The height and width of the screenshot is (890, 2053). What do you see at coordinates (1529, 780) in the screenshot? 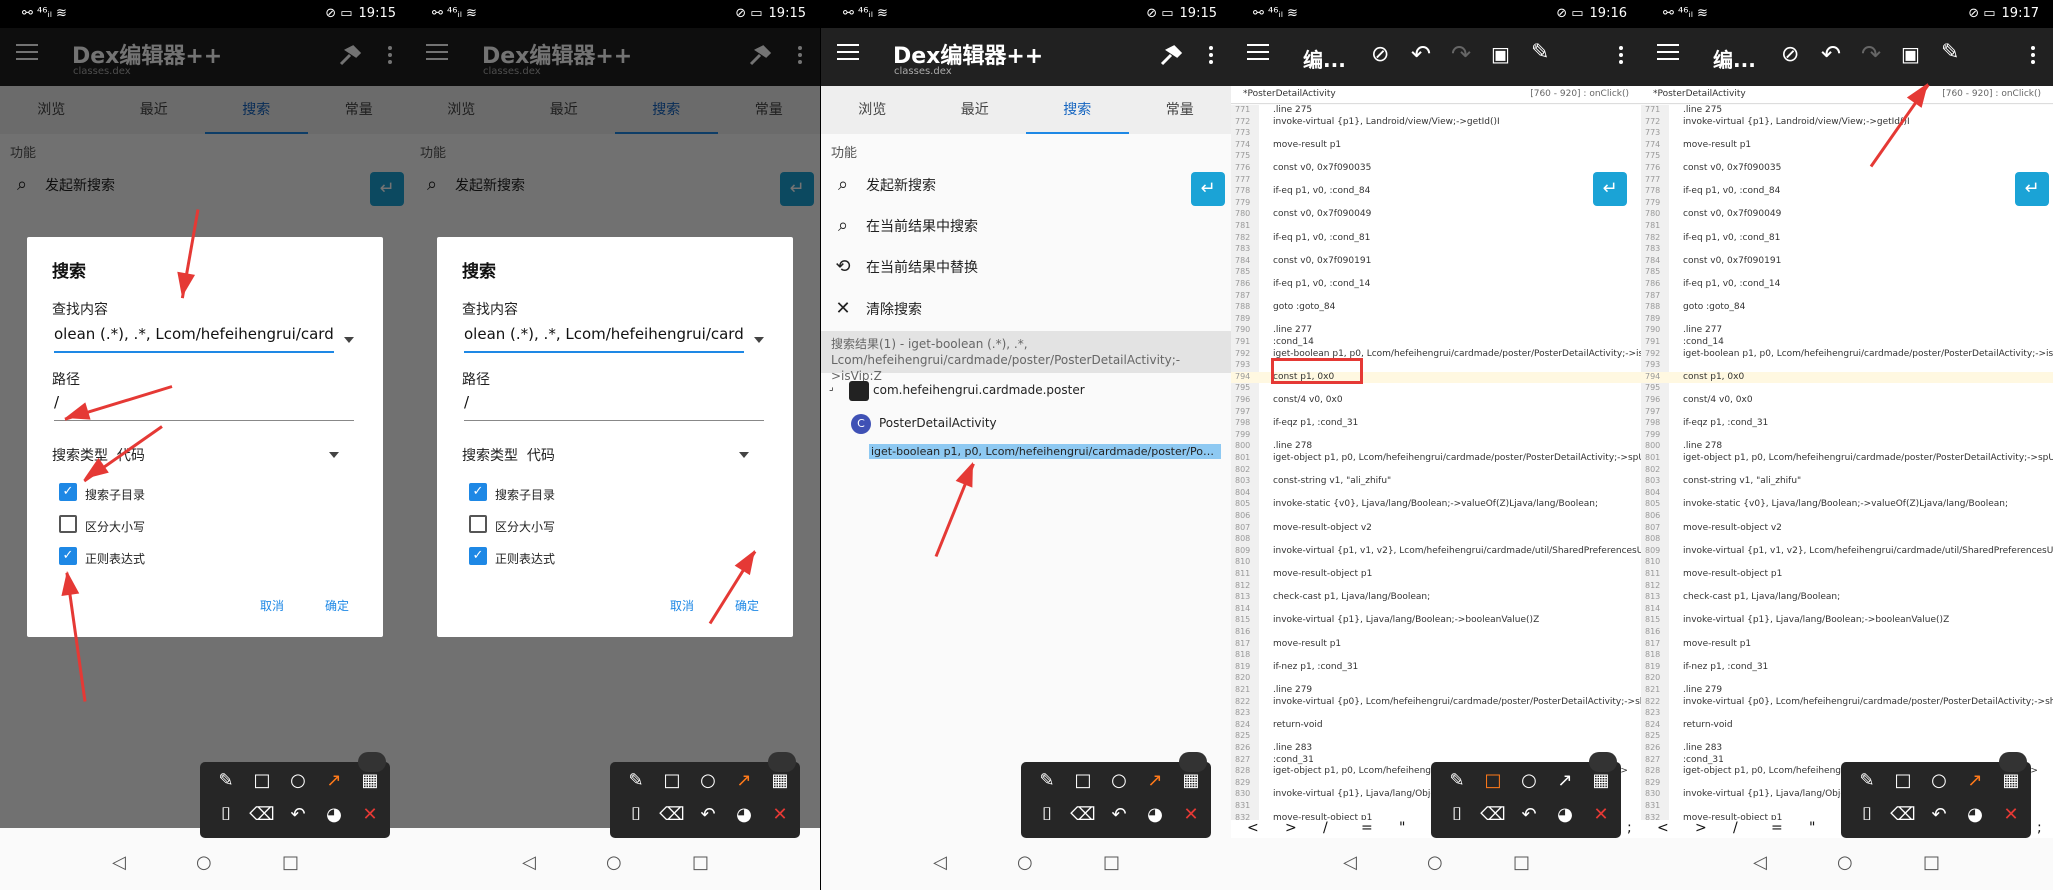
I see `circle-icon: ○` at bounding box center [1529, 780].